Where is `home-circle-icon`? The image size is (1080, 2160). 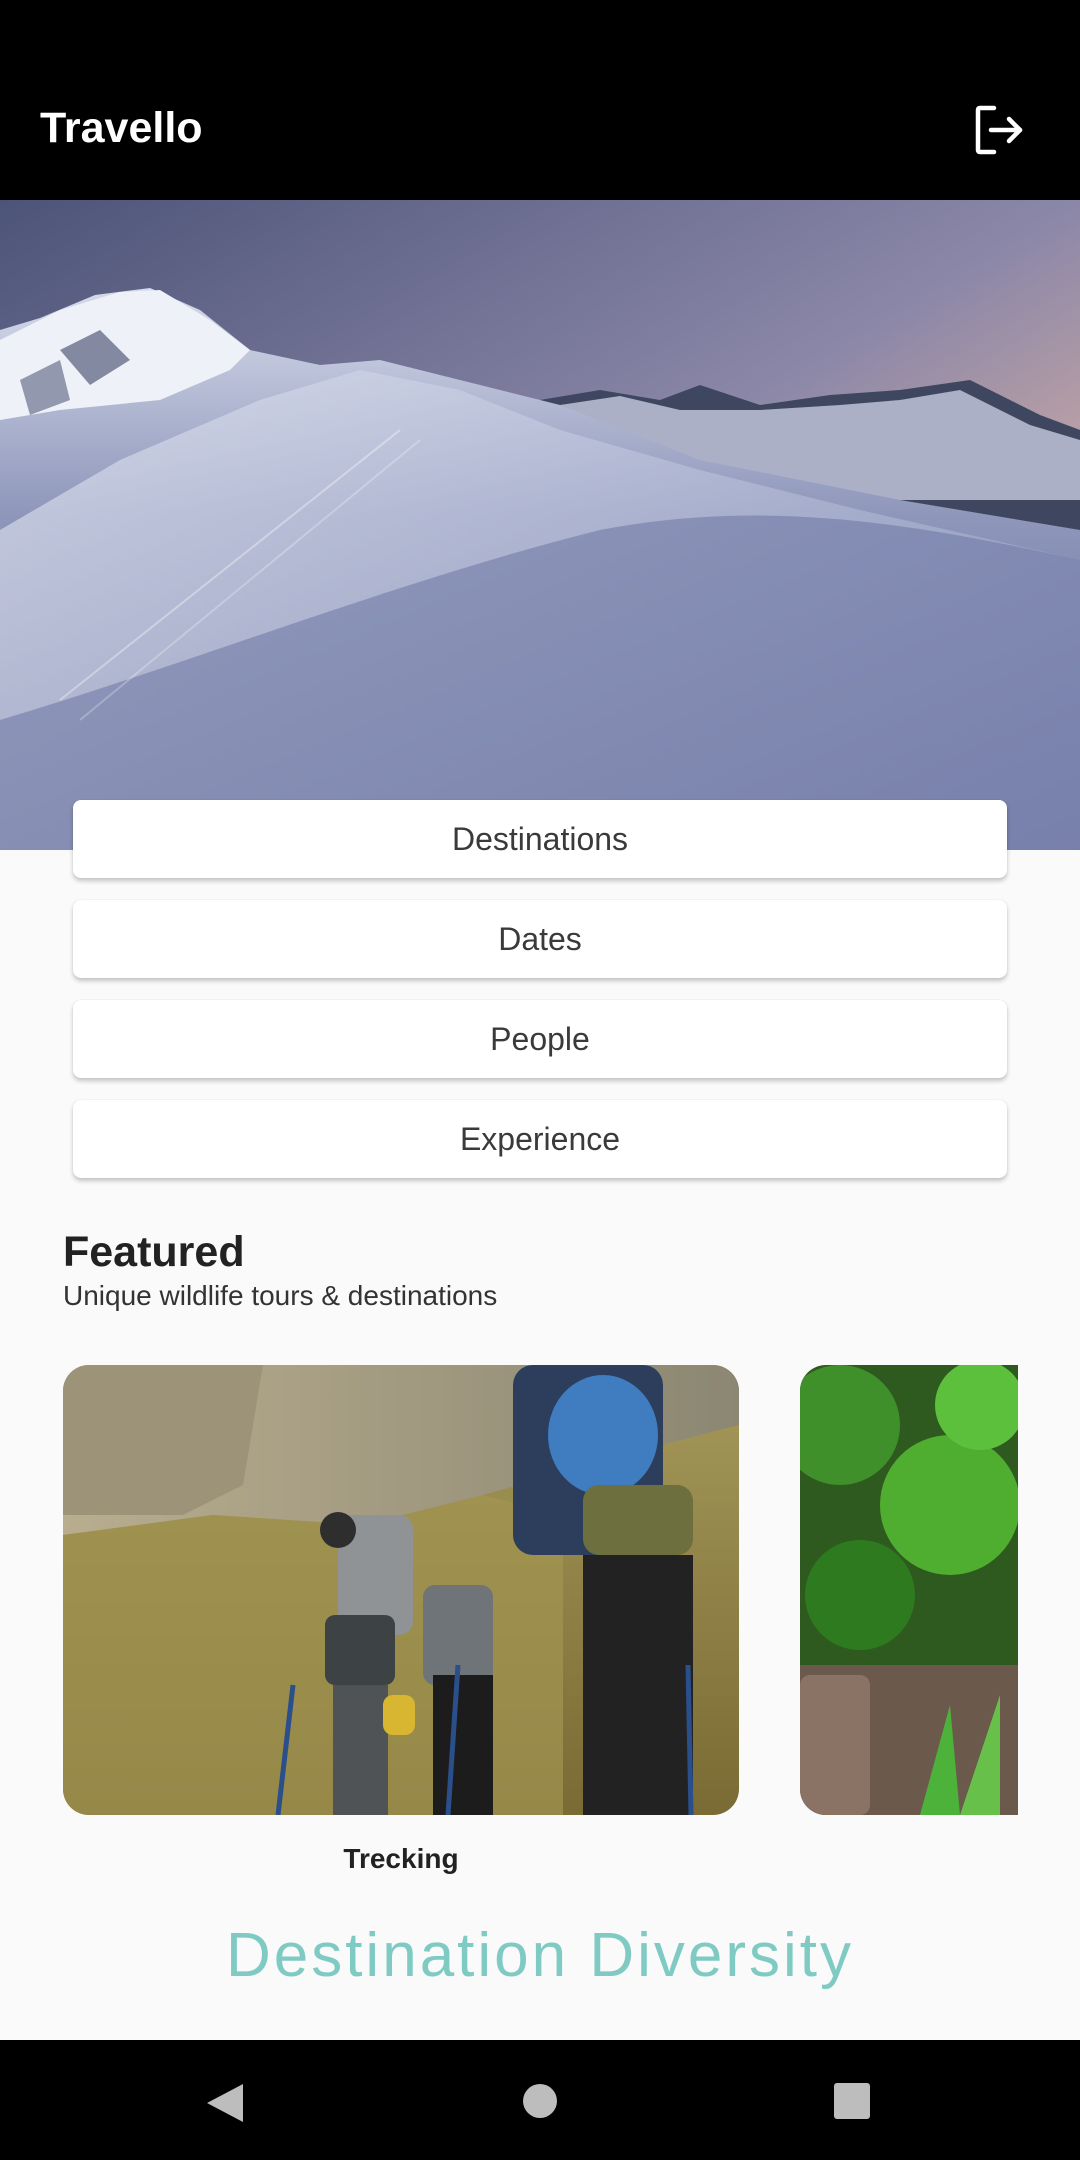 home-circle-icon is located at coordinates (540, 2103).